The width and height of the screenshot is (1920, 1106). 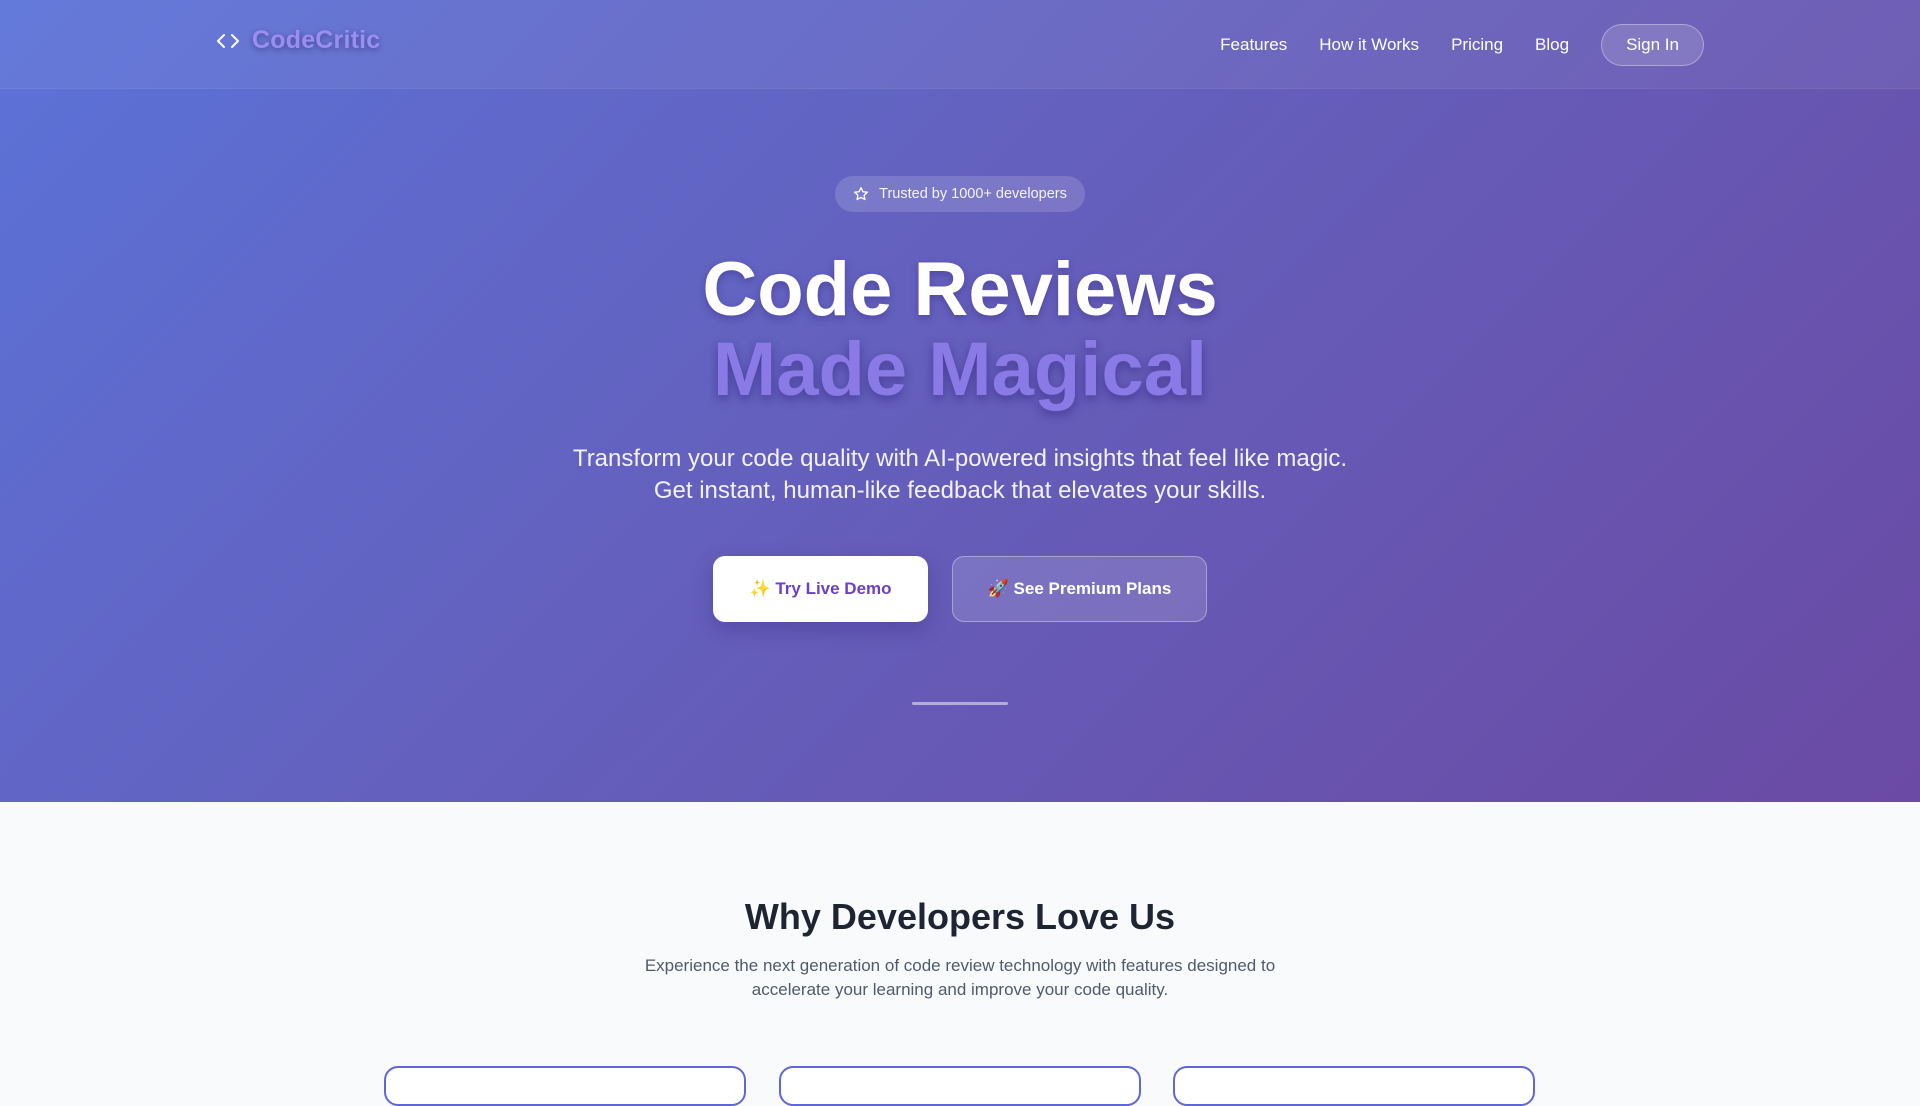 I want to click on star-icon, so click(x=861, y=194).